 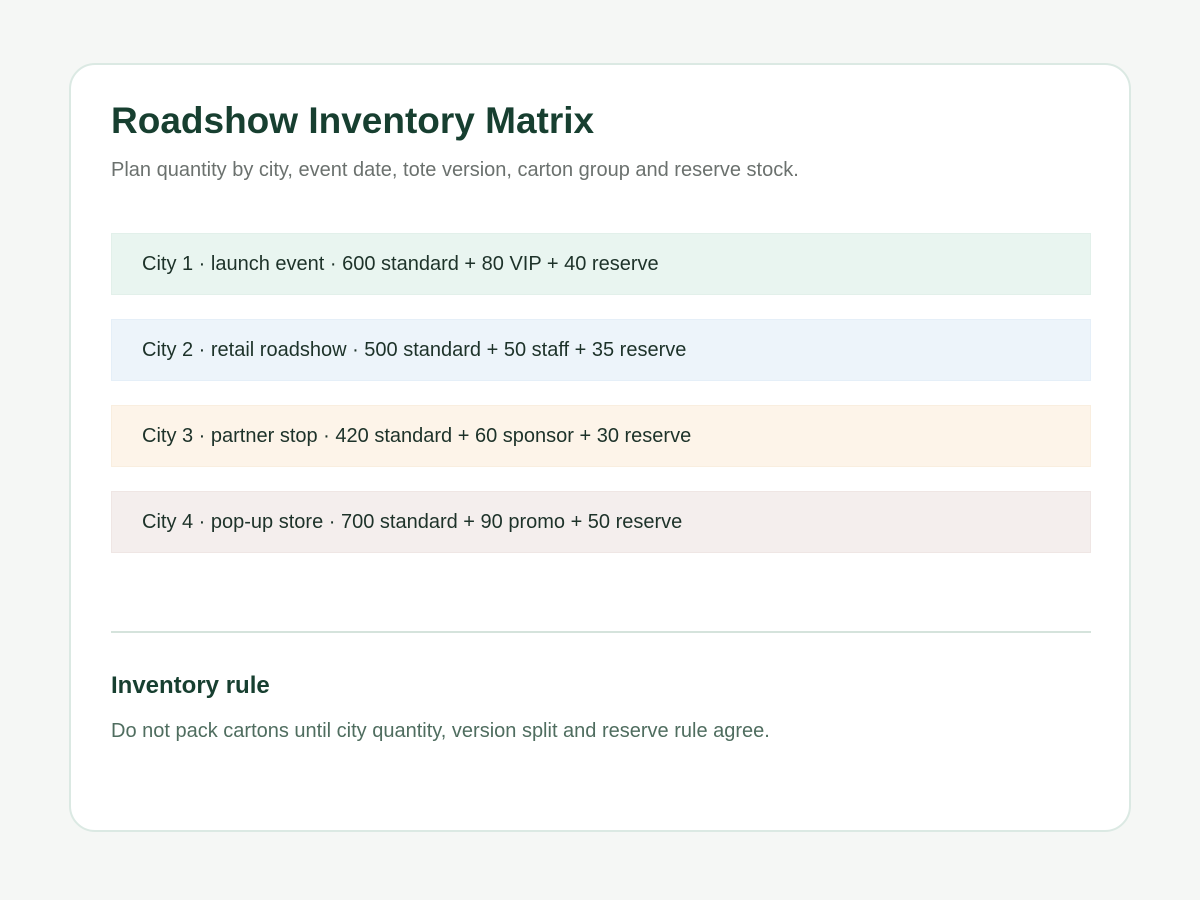 I want to click on section-divider, so click(x=601, y=632).